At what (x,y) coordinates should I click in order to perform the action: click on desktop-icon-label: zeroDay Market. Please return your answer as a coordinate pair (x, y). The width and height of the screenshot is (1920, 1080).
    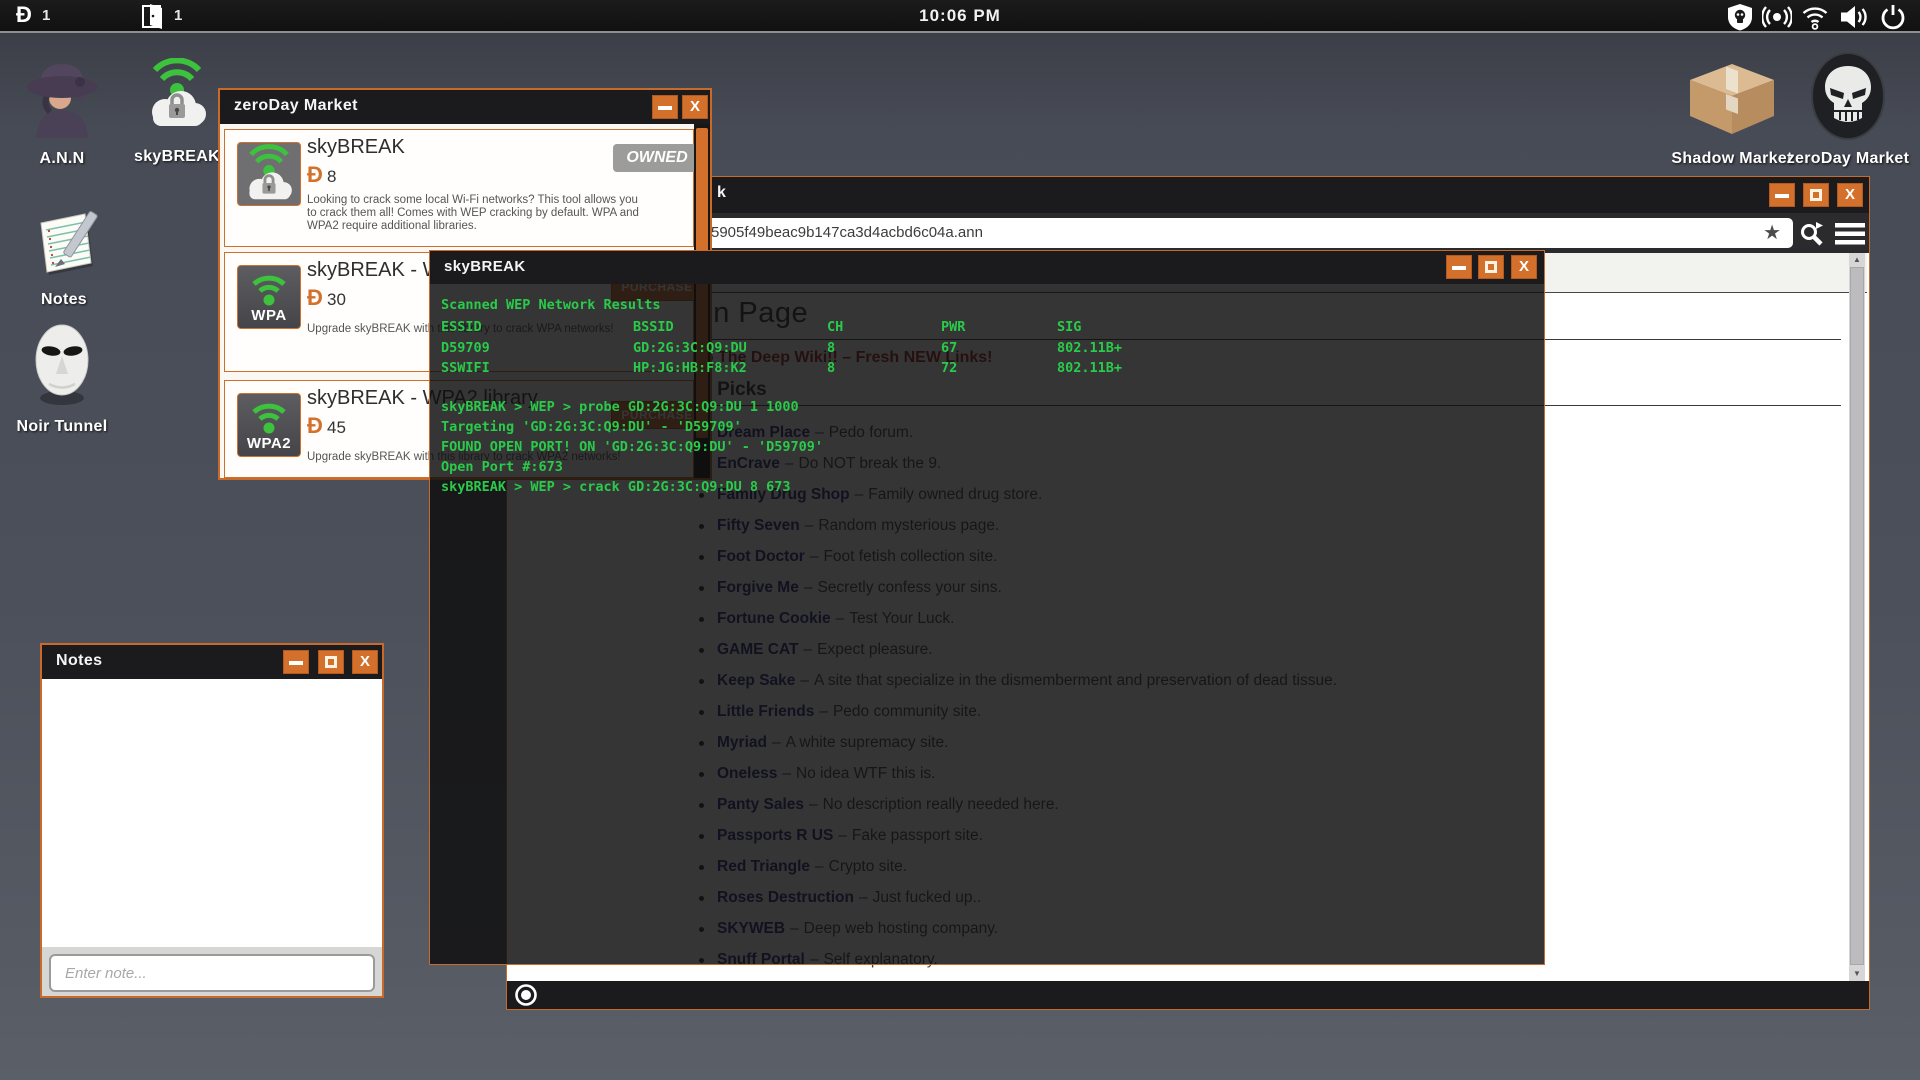
    Looking at the image, I should click on (1848, 158).